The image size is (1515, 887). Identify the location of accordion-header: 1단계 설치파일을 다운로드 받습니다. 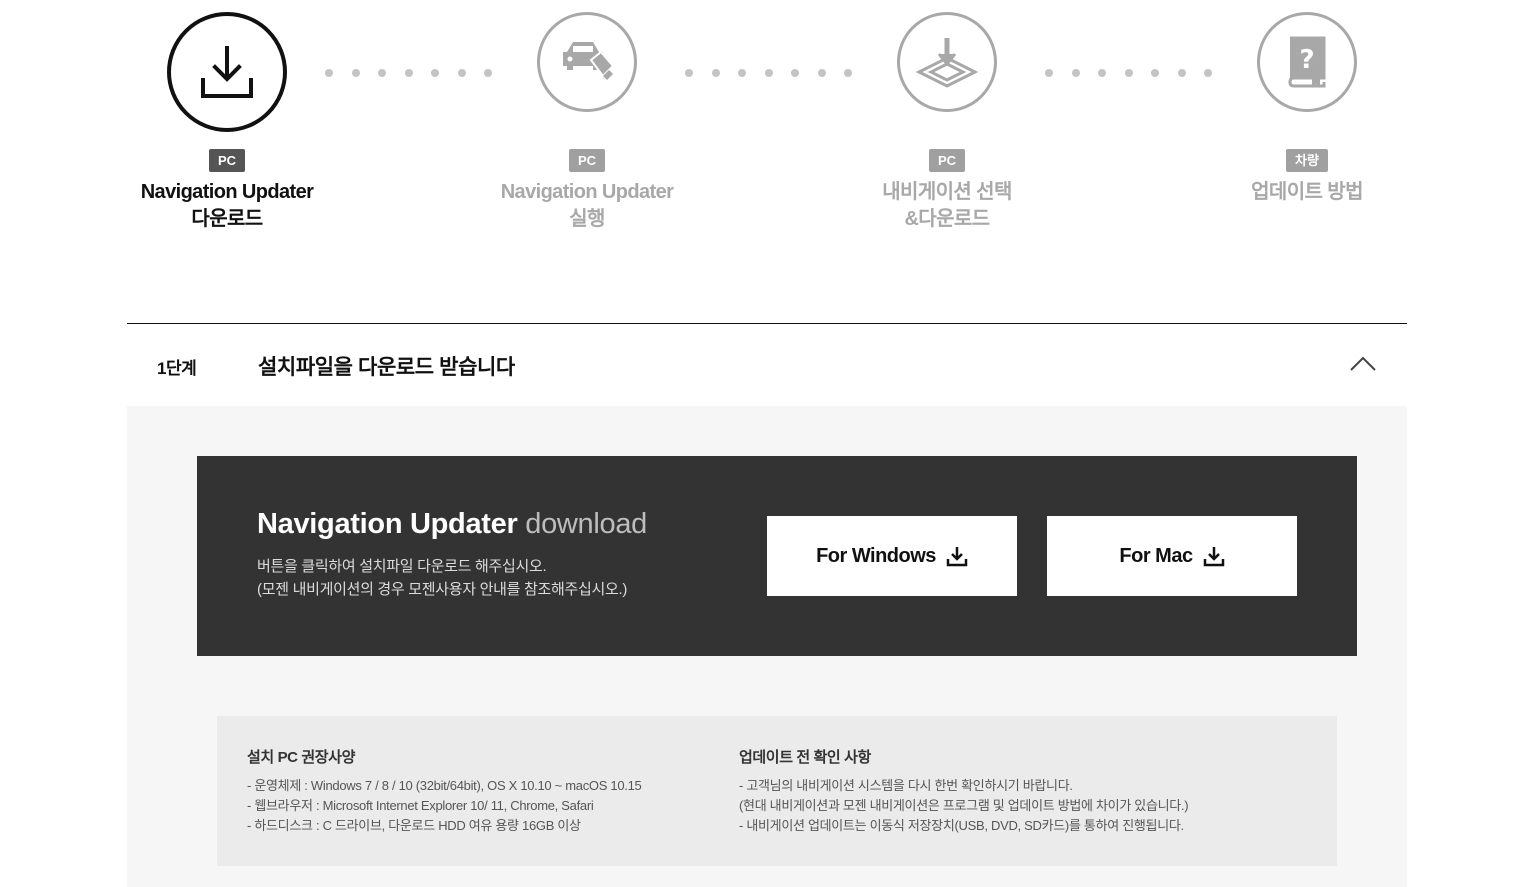
(767, 365).